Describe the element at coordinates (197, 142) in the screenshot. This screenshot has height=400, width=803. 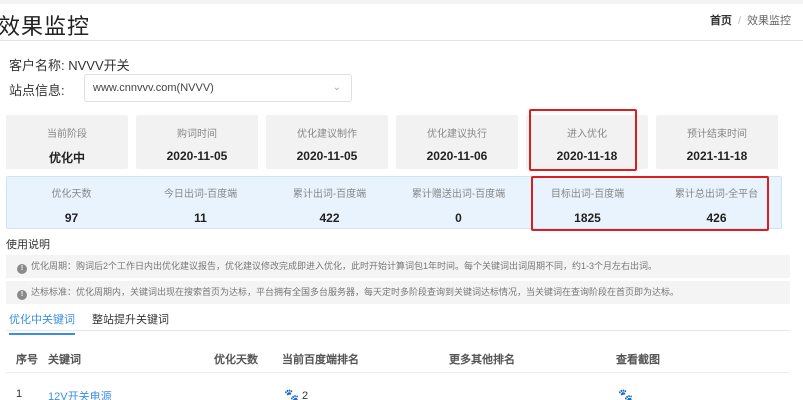
I see `stage-card-purchase: 购词时间 2020-11-05` at that location.